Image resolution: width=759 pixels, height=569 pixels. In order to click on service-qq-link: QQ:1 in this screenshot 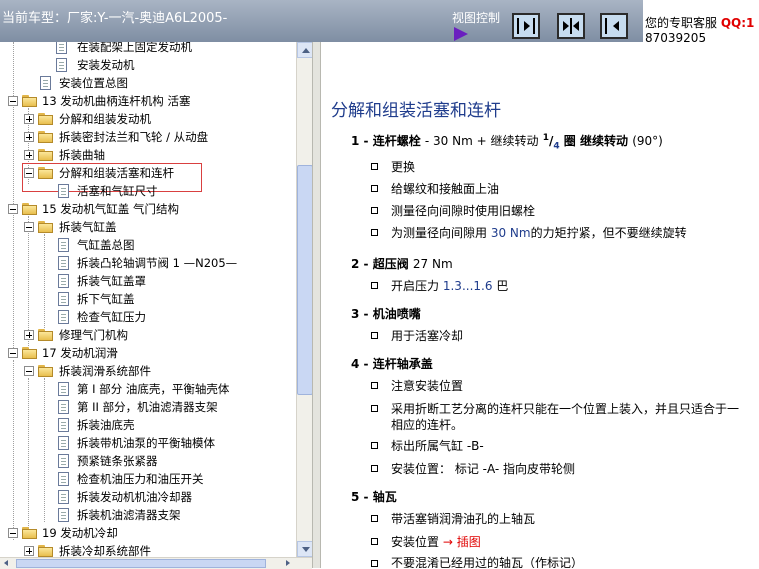, I will do `click(738, 23)`.